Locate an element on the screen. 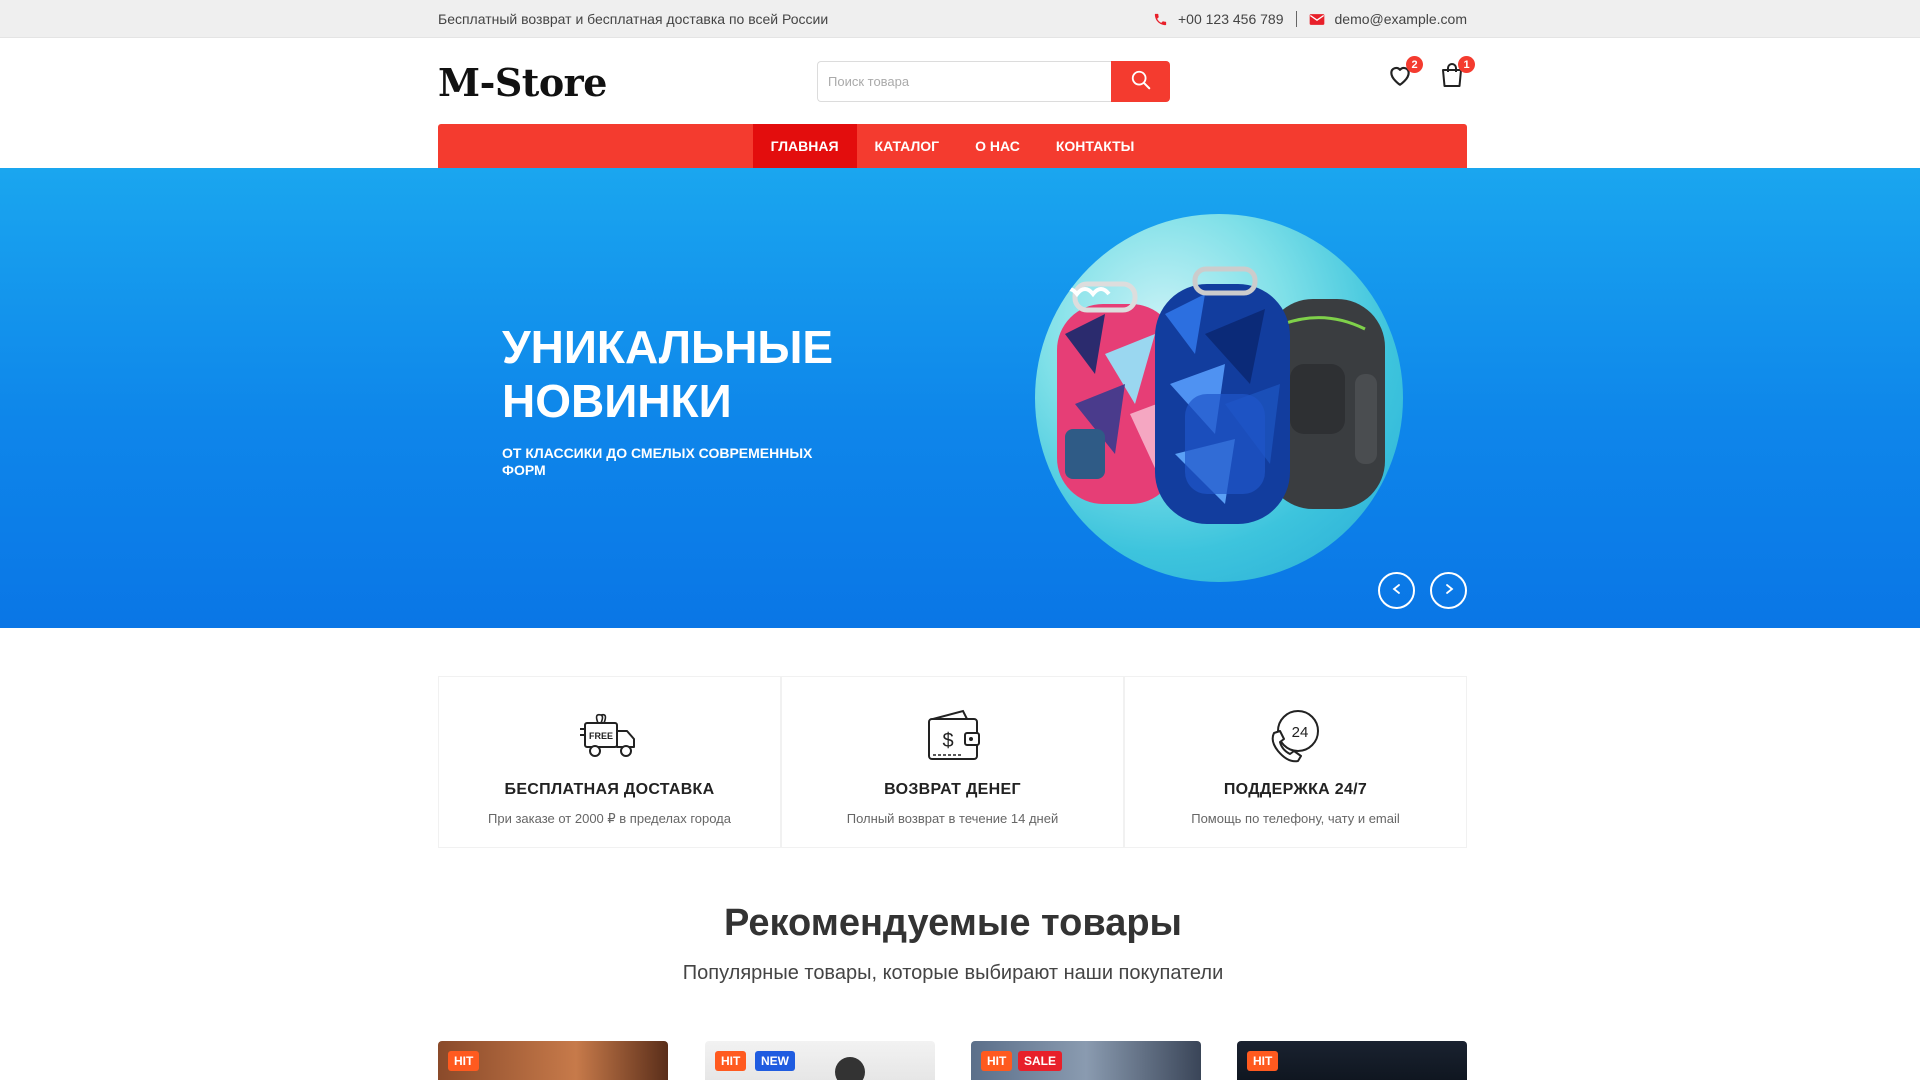 The image size is (1920, 1080). hero-image is located at coordinates (1219, 398).